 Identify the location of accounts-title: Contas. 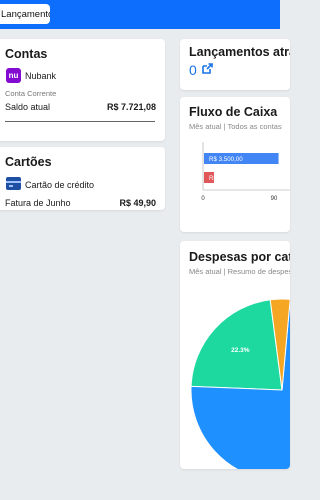
(26, 54).